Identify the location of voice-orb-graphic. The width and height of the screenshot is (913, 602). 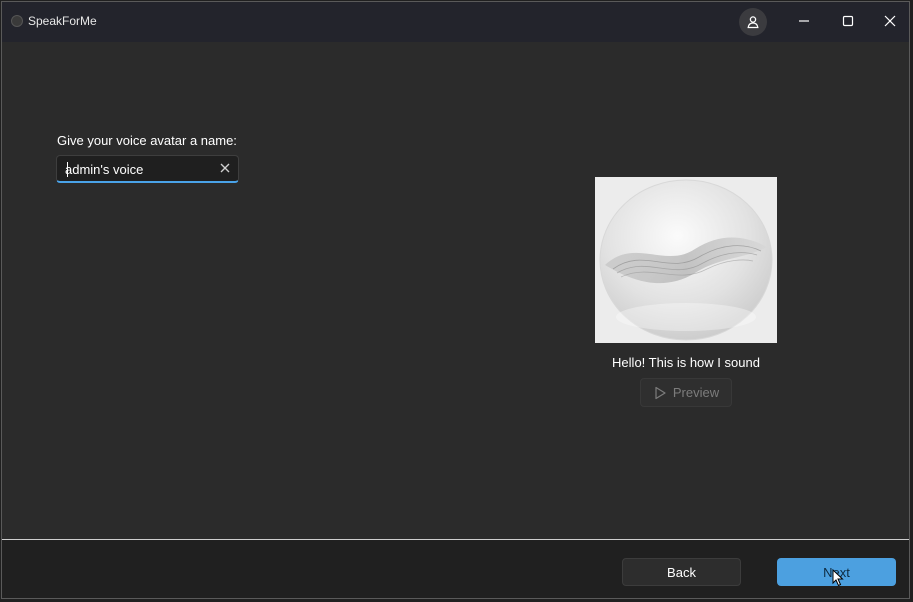
(686, 260).